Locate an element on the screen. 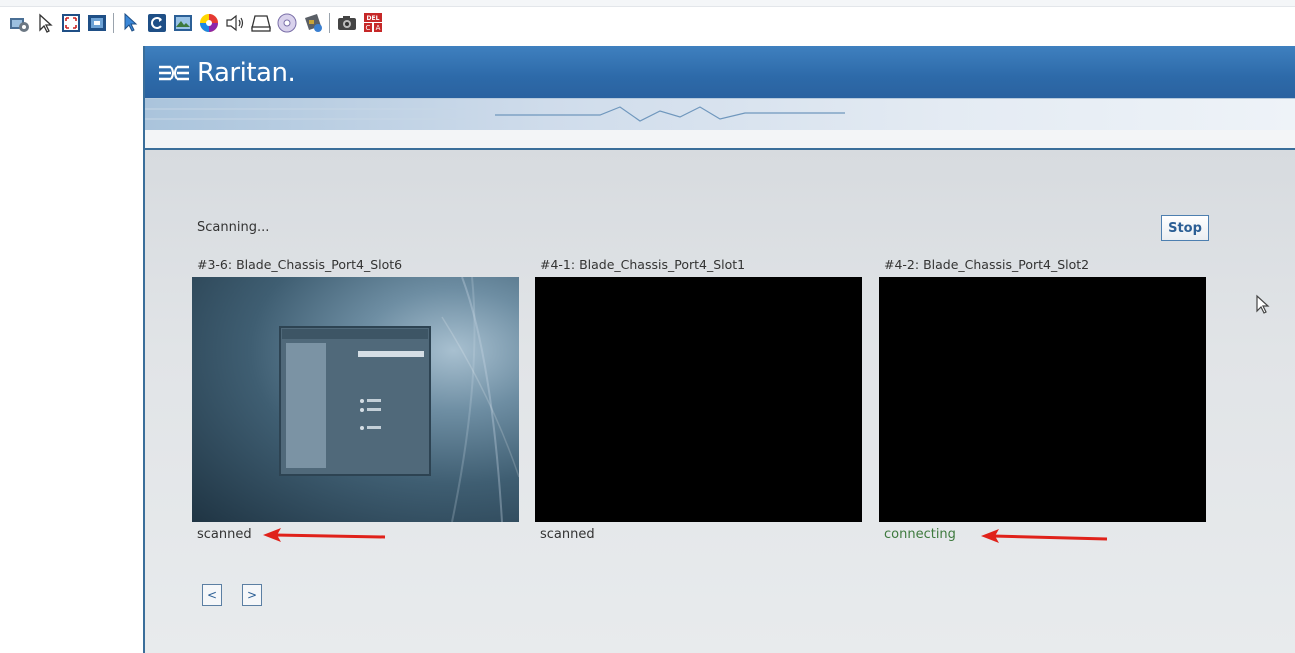  svg-text: DEL is located at coordinates (373, 18).